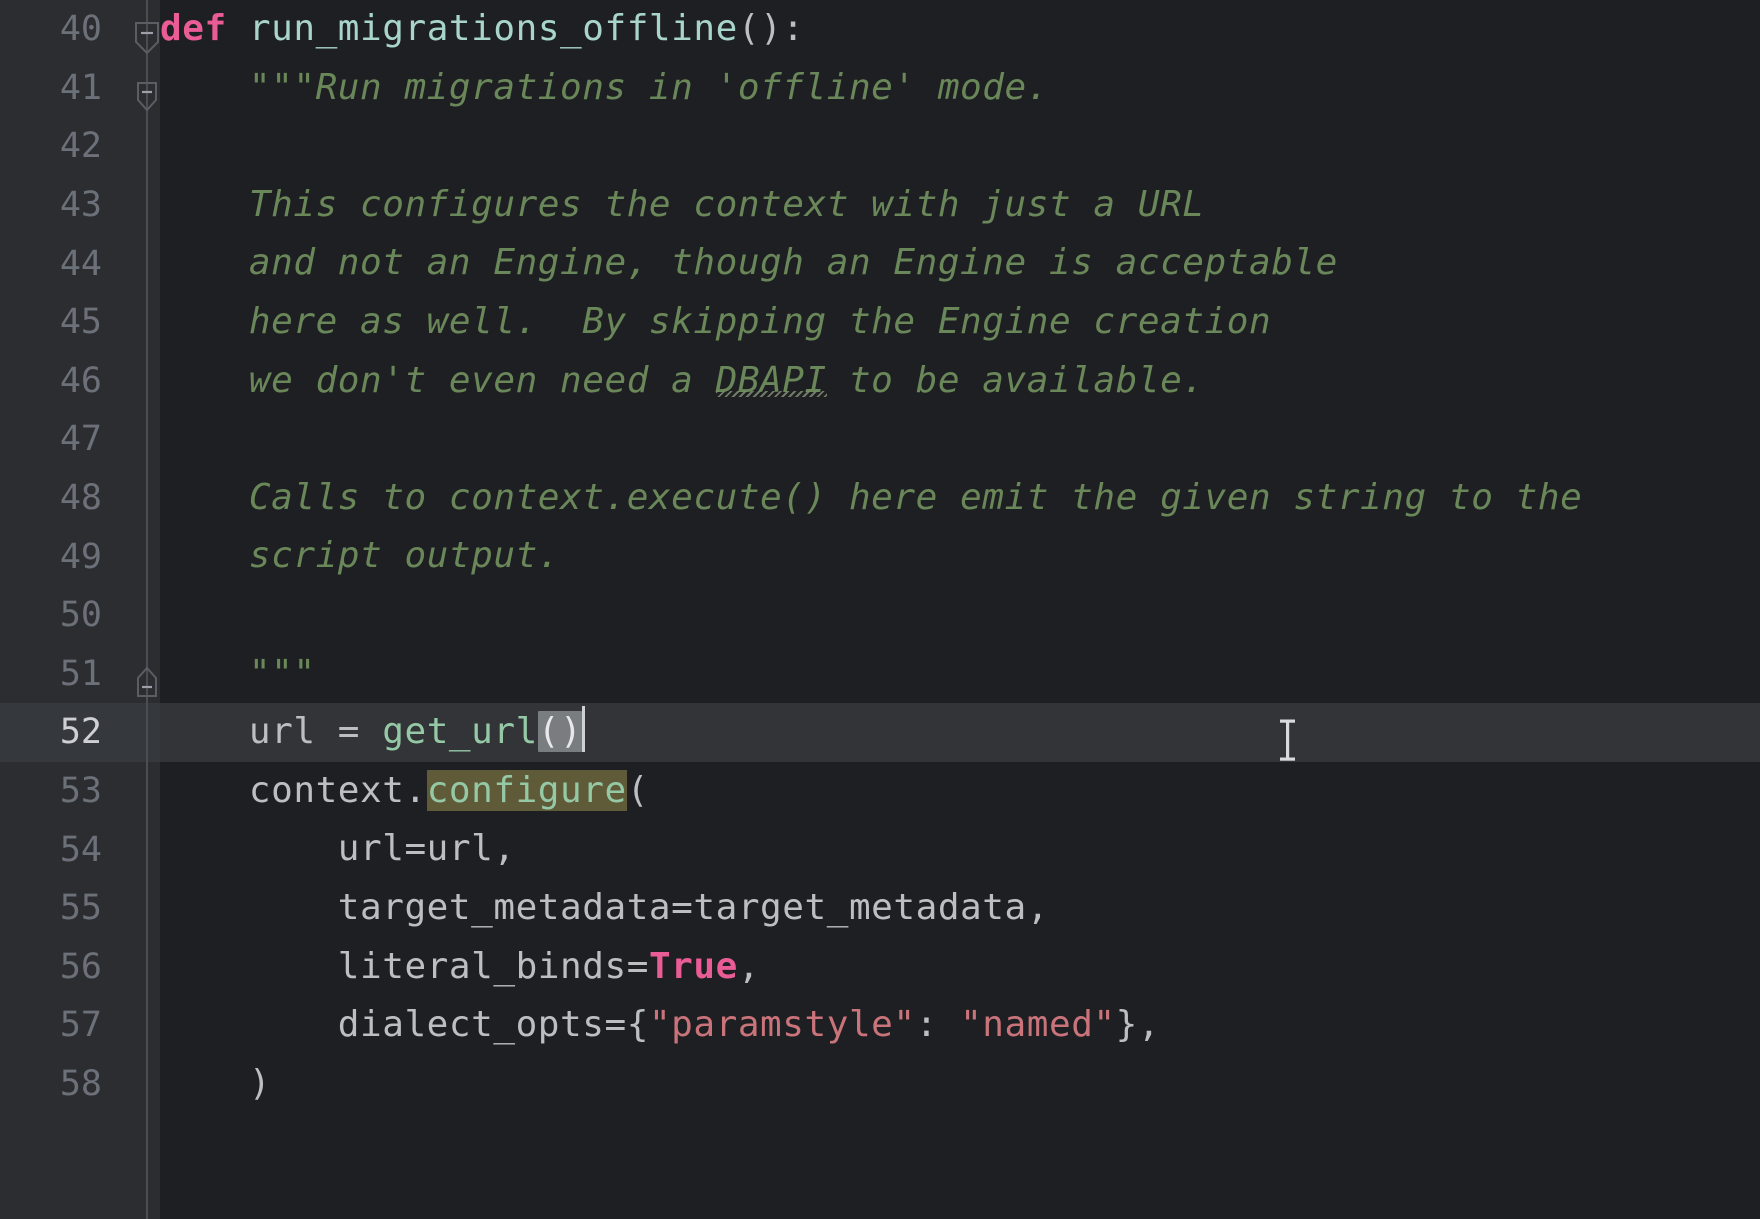 The image size is (1760, 1219). I want to click on line-number: 54, so click(80, 849).